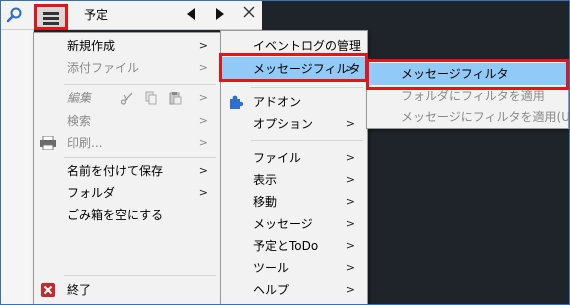 The image size is (570, 305). What do you see at coordinates (48, 290) in the screenshot?
I see `exit-icon` at bounding box center [48, 290].